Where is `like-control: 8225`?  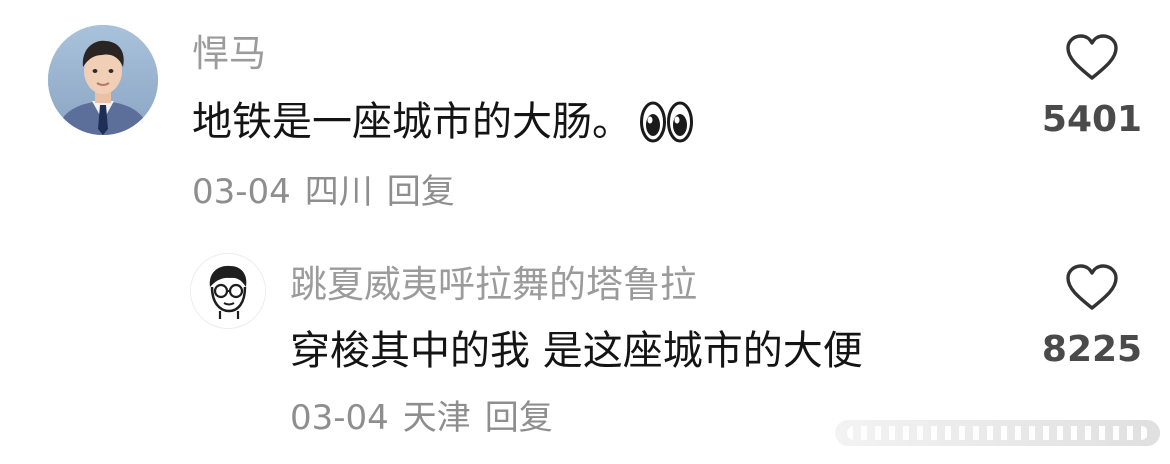
like-control: 8225 is located at coordinates (1092, 317).